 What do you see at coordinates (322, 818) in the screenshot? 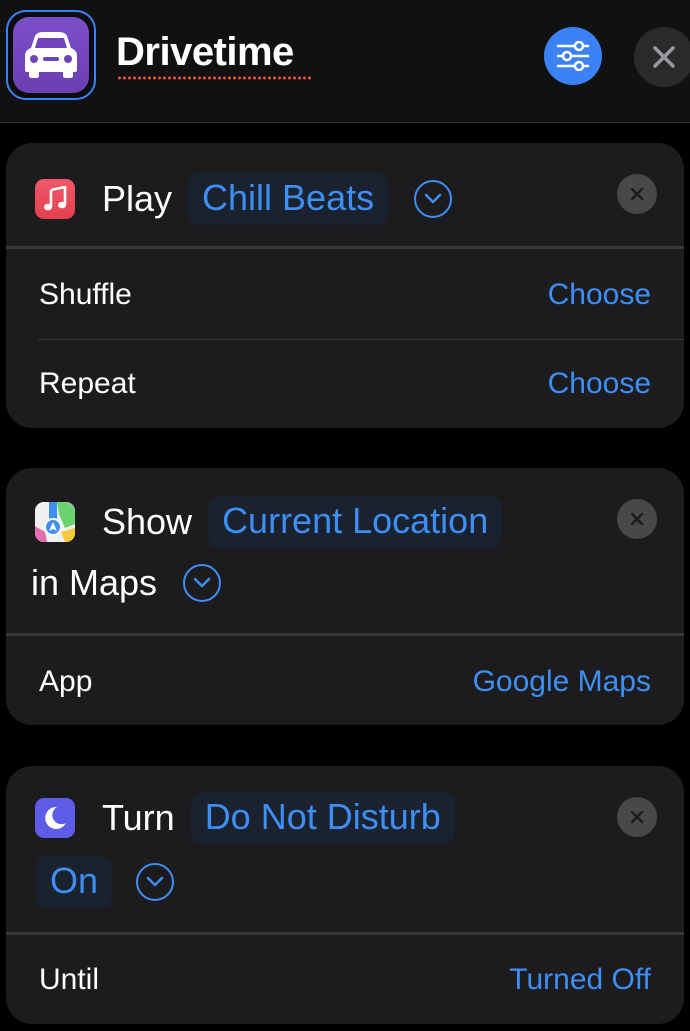
I see `focus-parameter: Do Not Disturb` at bounding box center [322, 818].